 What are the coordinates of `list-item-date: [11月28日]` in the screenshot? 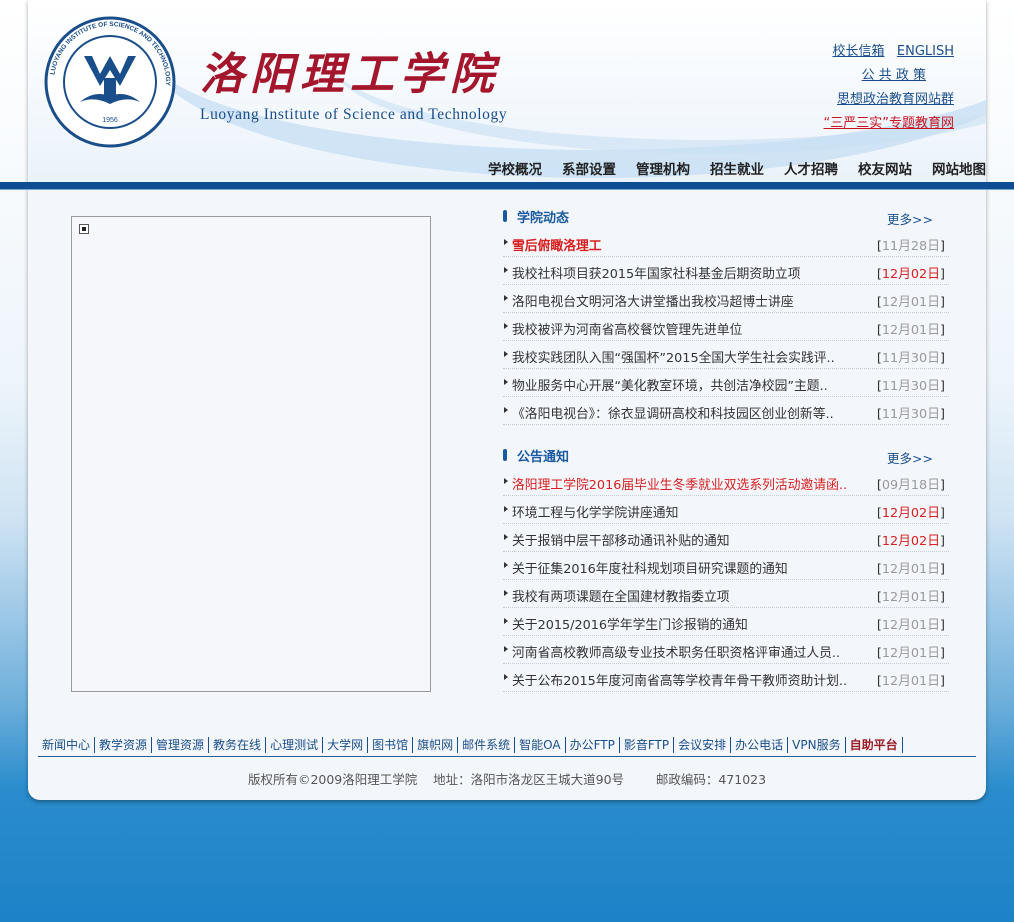 It's located at (910, 246).